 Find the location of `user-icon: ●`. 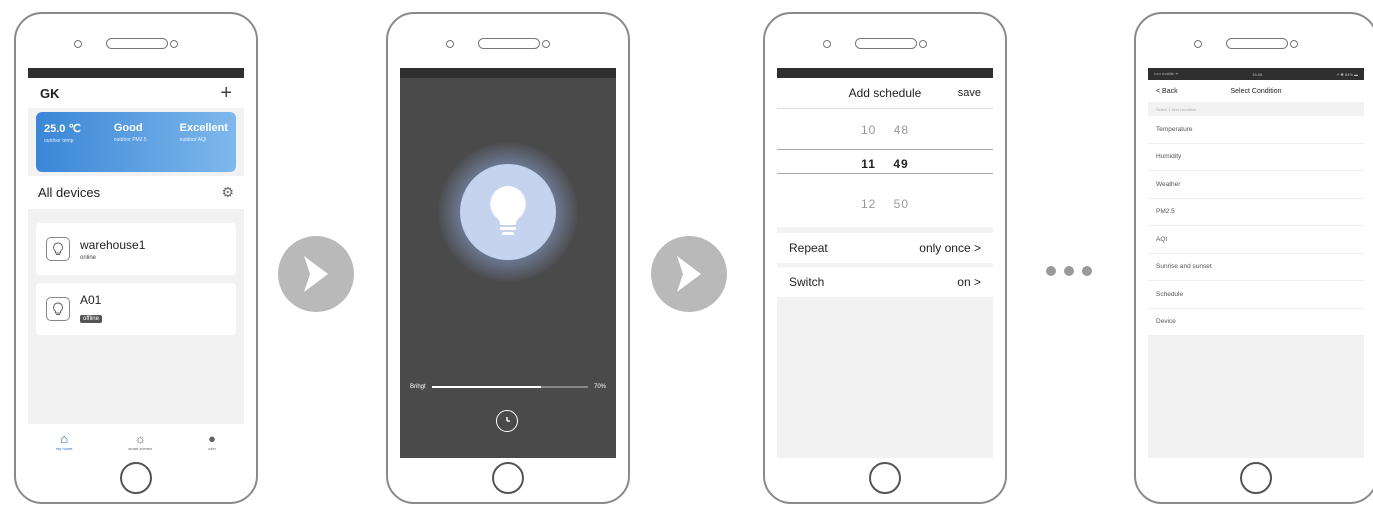

user-icon: ● is located at coordinates (212, 438).